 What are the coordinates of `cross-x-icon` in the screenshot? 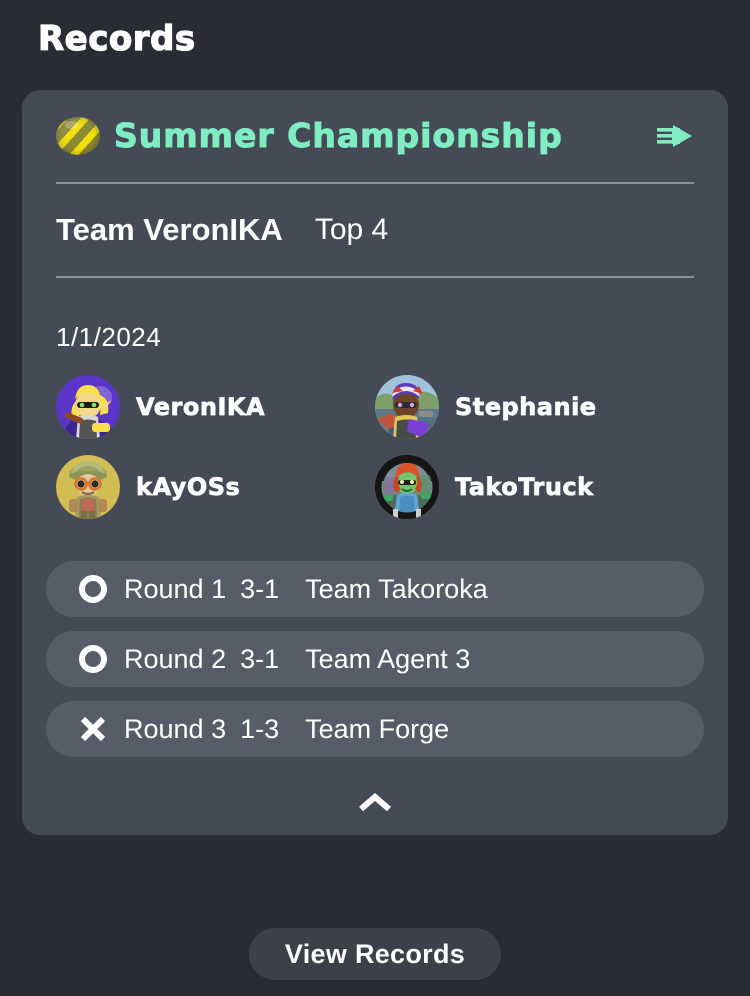 It's located at (93, 729).